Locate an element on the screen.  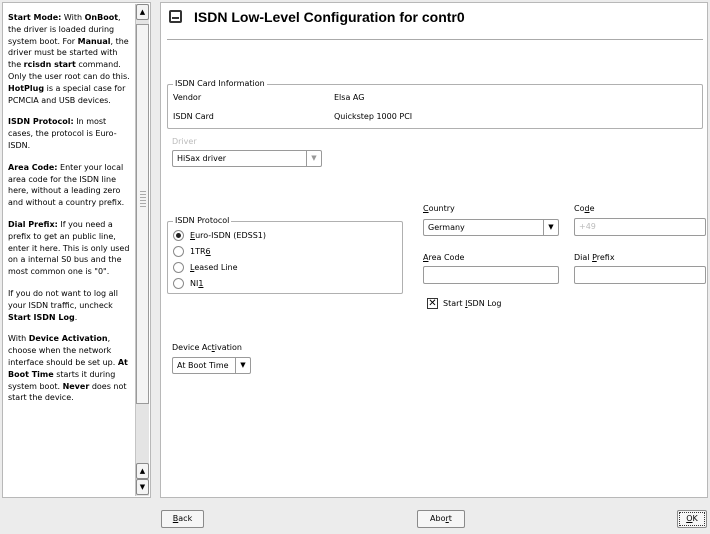
phone-icon is located at coordinates (175, 16).